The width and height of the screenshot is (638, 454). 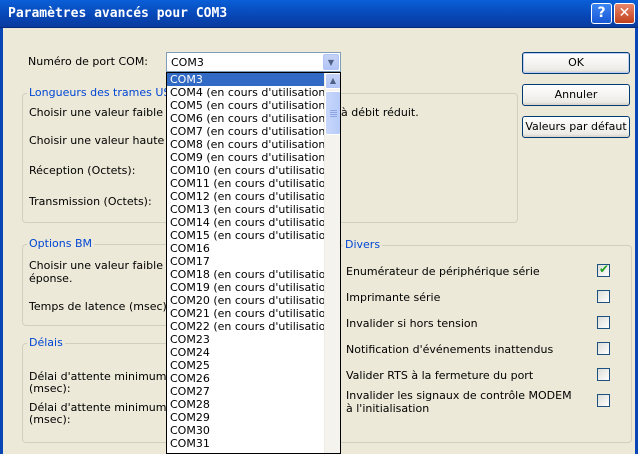 I want to click on bm-group-title: Options BM, so click(x=60, y=243).